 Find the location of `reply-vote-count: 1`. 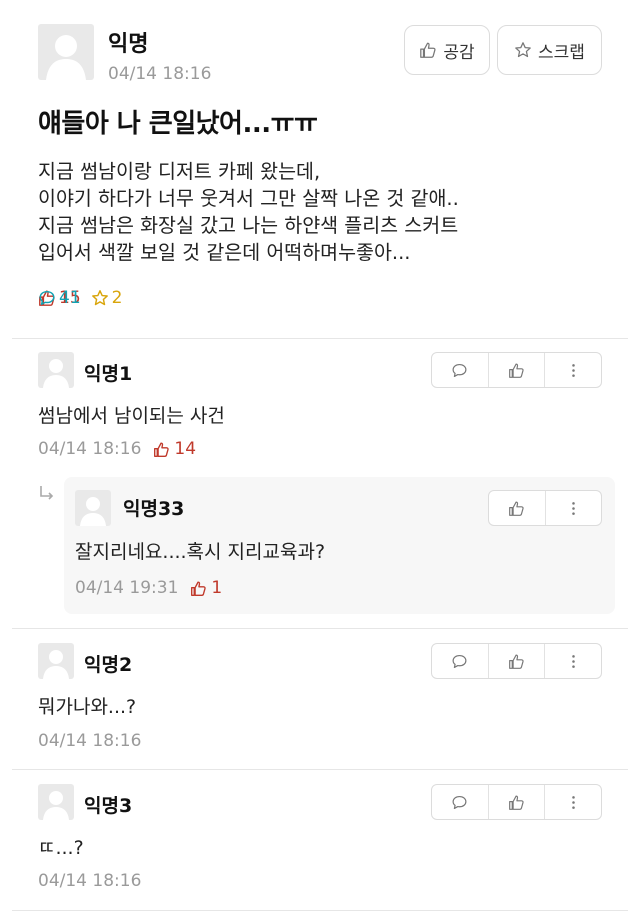

reply-vote-count: 1 is located at coordinates (206, 588).